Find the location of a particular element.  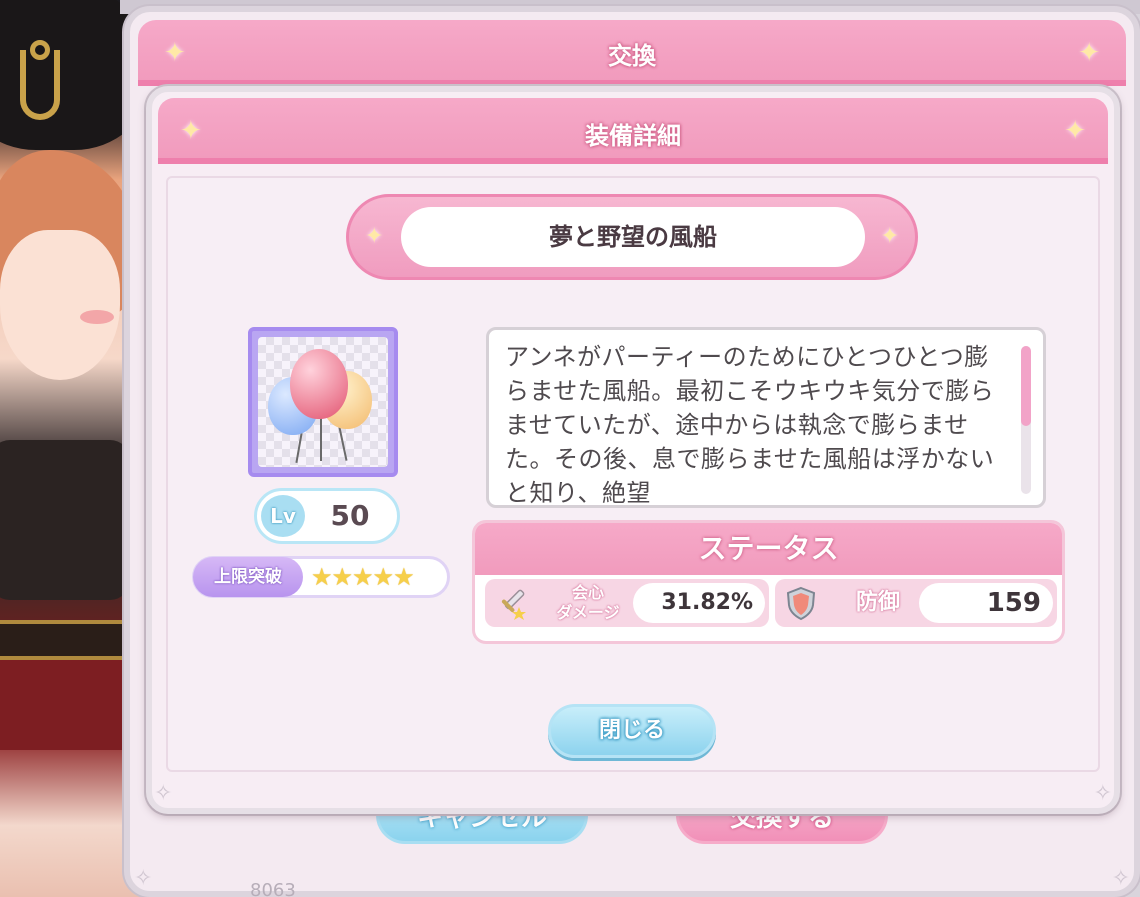

character-blush is located at coordinates (97, 317).